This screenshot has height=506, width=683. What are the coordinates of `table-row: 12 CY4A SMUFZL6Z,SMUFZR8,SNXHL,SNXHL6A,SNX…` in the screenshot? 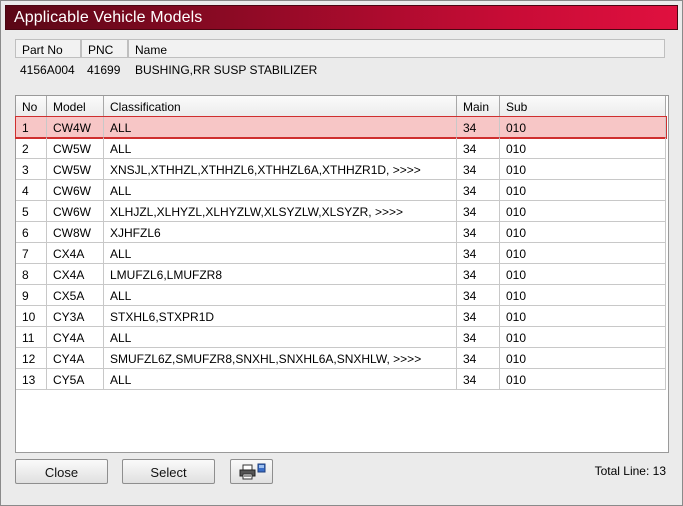 It's located at (341, 358).